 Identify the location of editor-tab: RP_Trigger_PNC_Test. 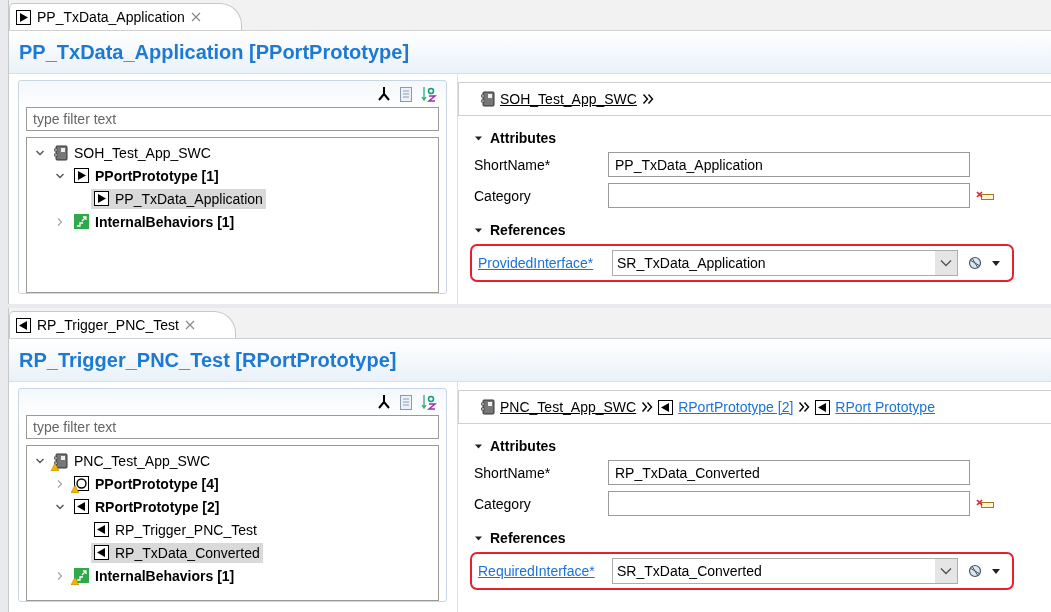
(122, 324).